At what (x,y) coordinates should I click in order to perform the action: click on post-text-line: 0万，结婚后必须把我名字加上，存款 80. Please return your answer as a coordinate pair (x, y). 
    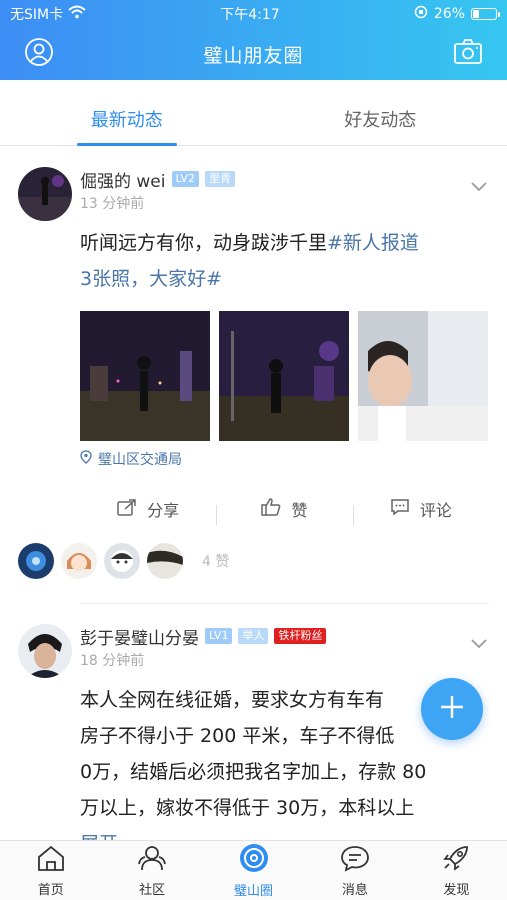
    Looking at the image, I should click on (253, 772).